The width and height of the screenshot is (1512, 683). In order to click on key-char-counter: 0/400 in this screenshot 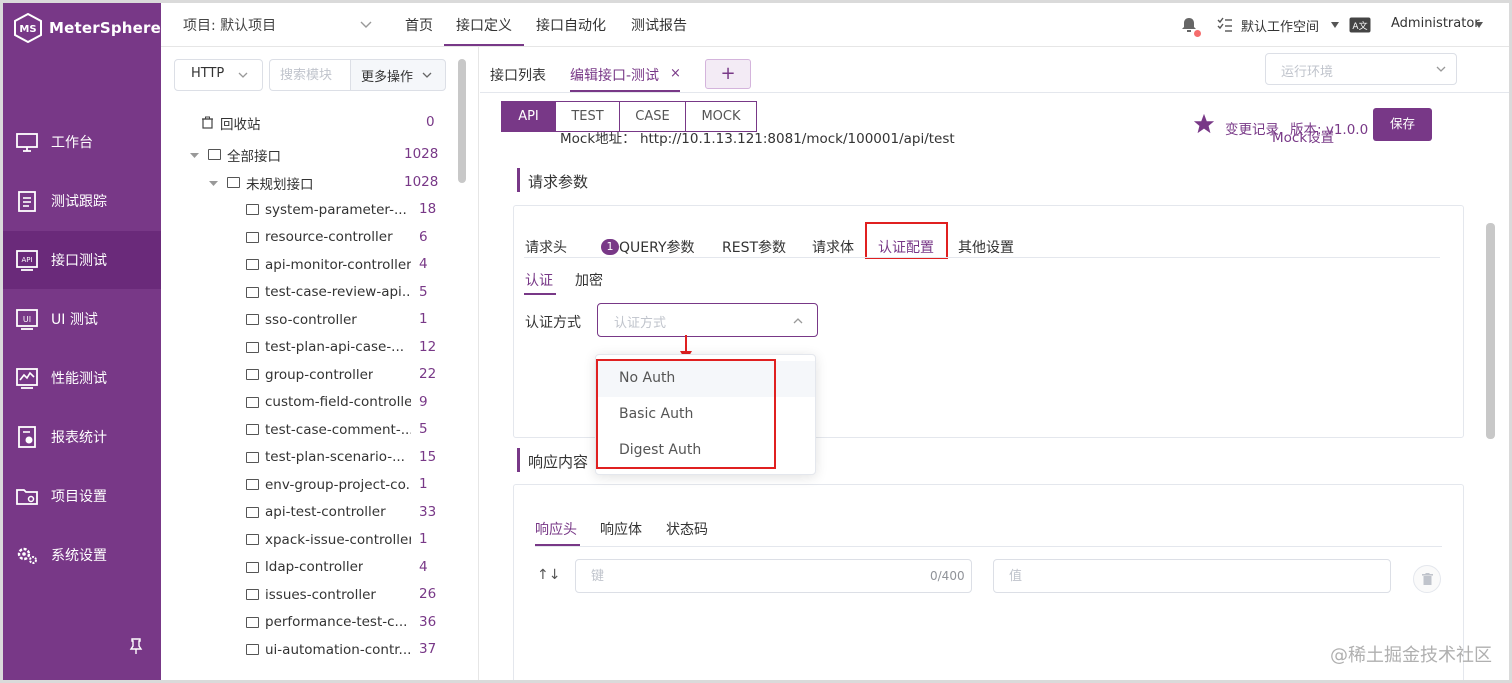, I will do `click(947, 576)`.